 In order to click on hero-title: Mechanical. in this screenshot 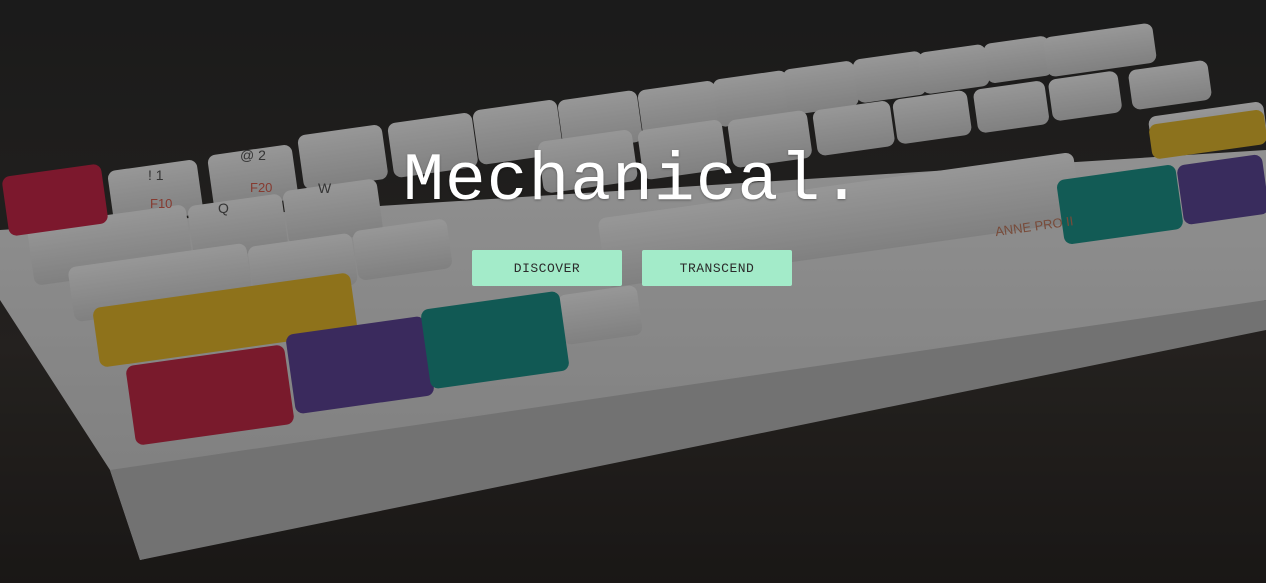, I will do `click(633, 181)`.